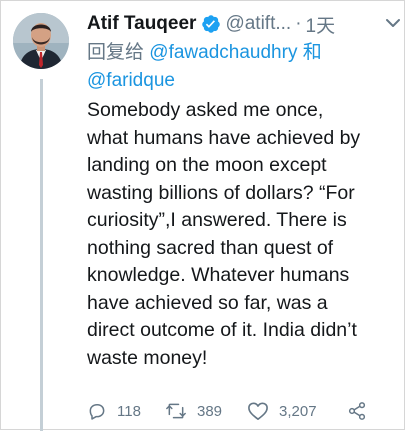  What do you see at coordinates (41, 255) in the screenshot?
I see `thread-connector-line` at bounding box center [41, 255].